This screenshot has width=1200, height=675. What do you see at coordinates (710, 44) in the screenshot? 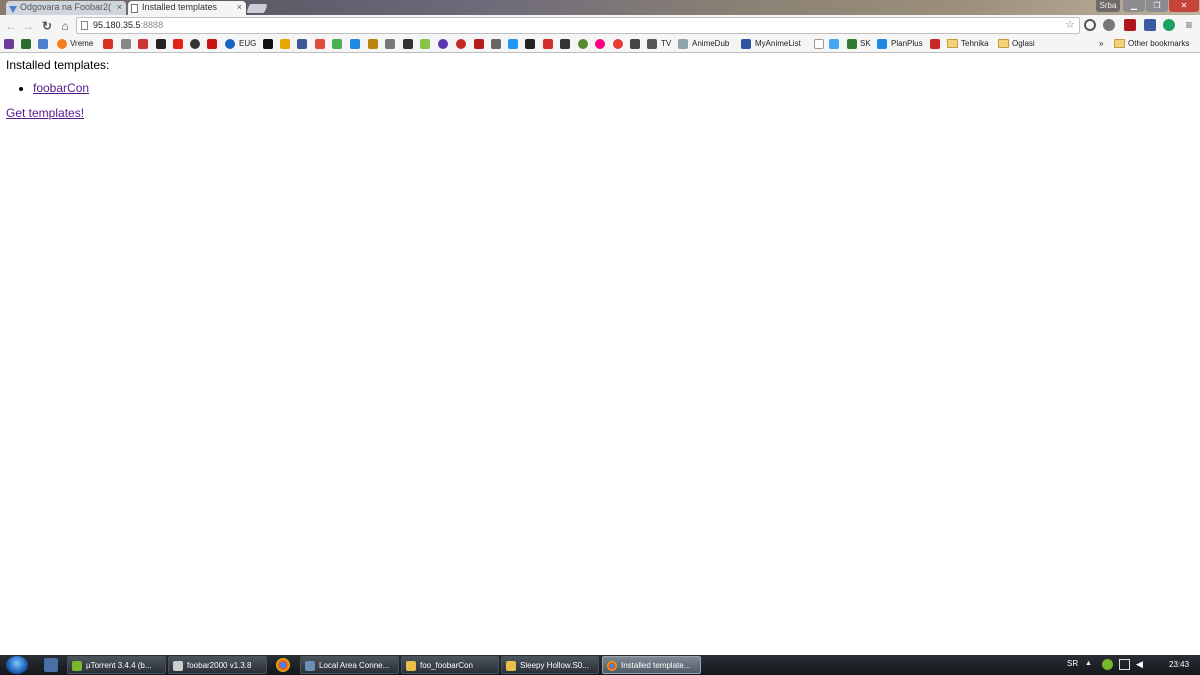
I see `bookmark-animedub: AnimeDub` at bounding box center [710, 44].